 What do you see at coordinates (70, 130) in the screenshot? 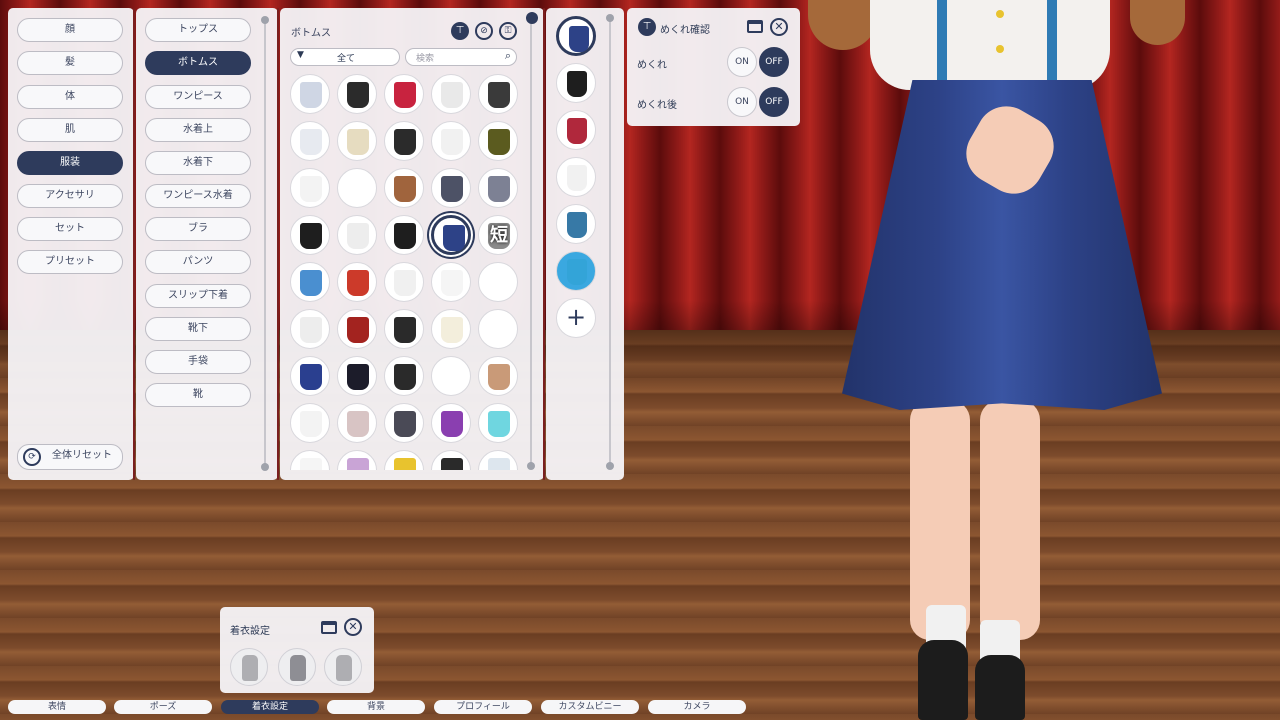
I see `category-skin: 肌` at bounding box center [70, 130].